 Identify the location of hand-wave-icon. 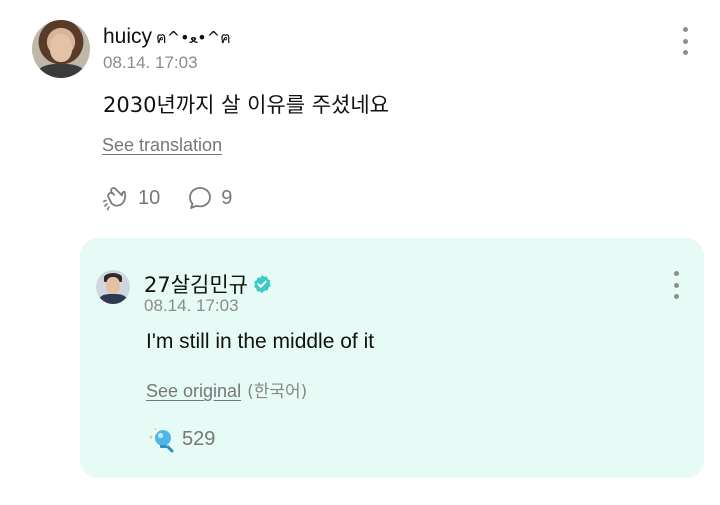
(115, 199).